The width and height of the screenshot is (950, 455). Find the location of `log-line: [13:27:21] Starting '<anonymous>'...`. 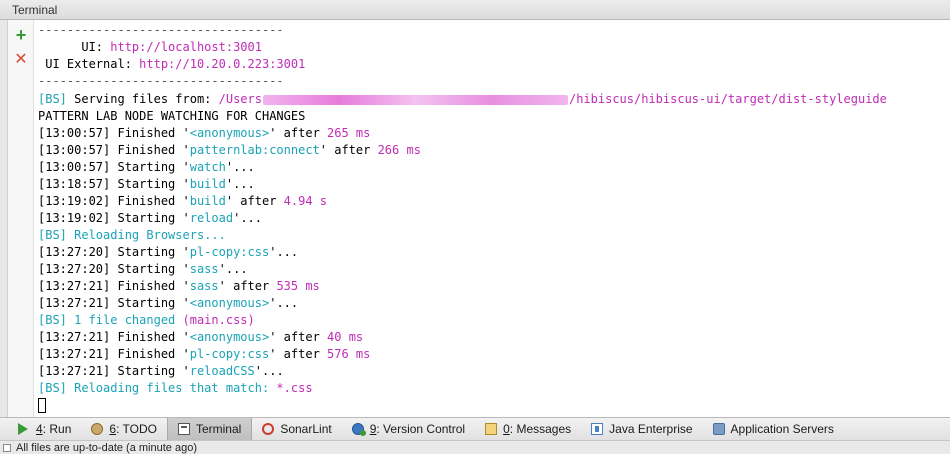

log-line: [13:27:21] Starting '<anonymous>'... is located at coordinates (168, 303).